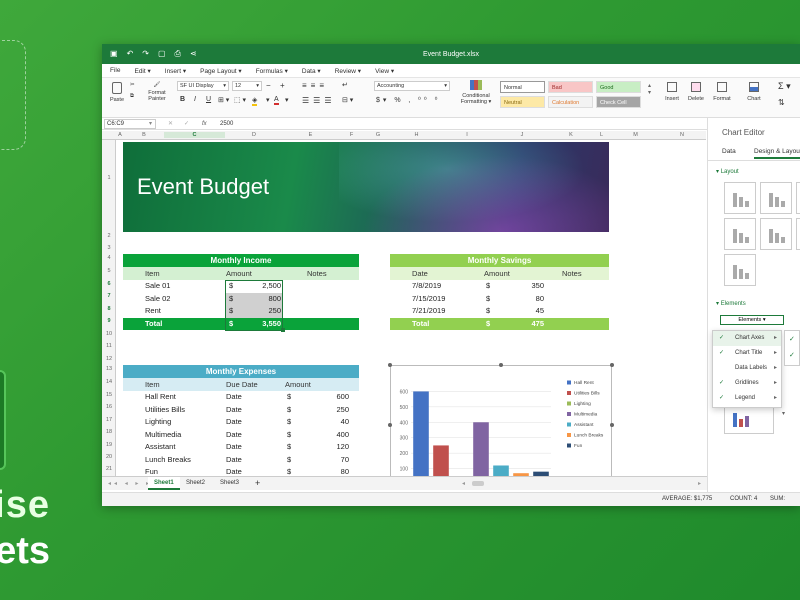  Describe the element at coordinates (696, 92) in the screenshot. I see `delete-cells-button: Delete` at that location.